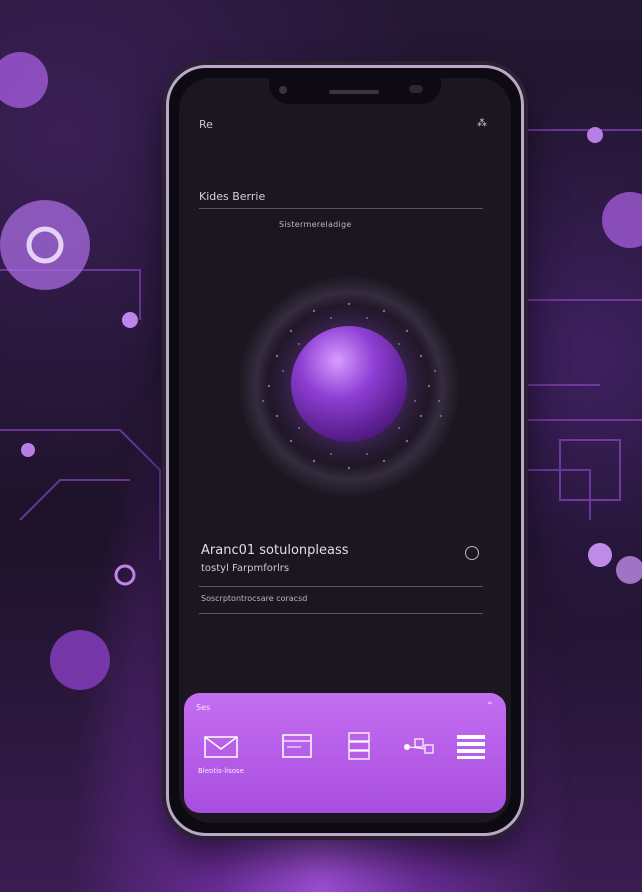  I want to click on dock-collapse-icon: ⌃, so click(490, 706).